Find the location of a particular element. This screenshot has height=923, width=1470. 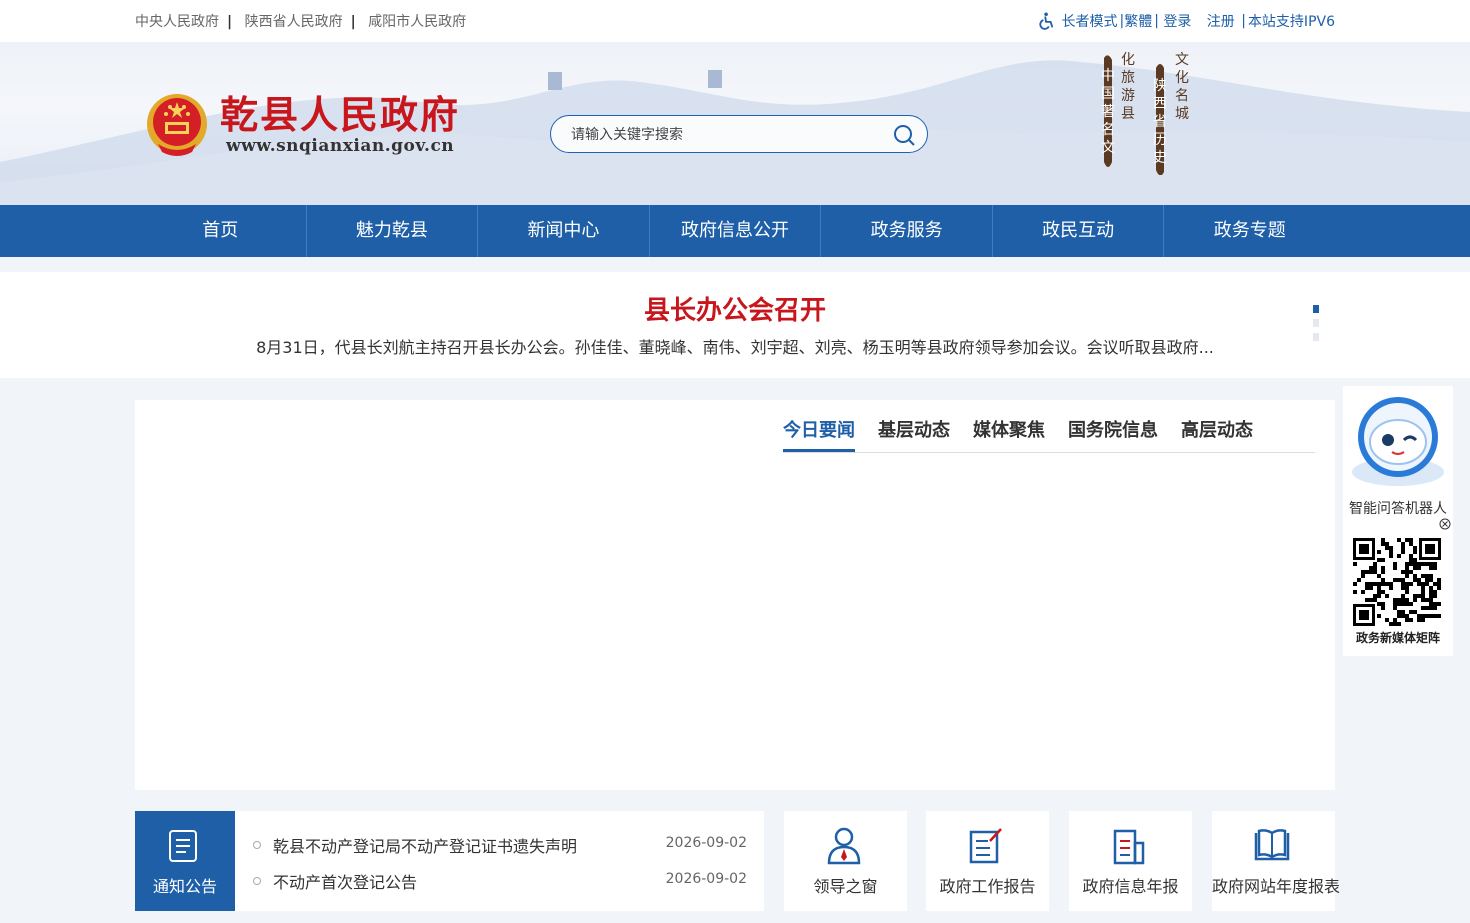

site-logo: 乾县人民政府 www.snqianxian.gov.cn is located at coordinates (303, 125).